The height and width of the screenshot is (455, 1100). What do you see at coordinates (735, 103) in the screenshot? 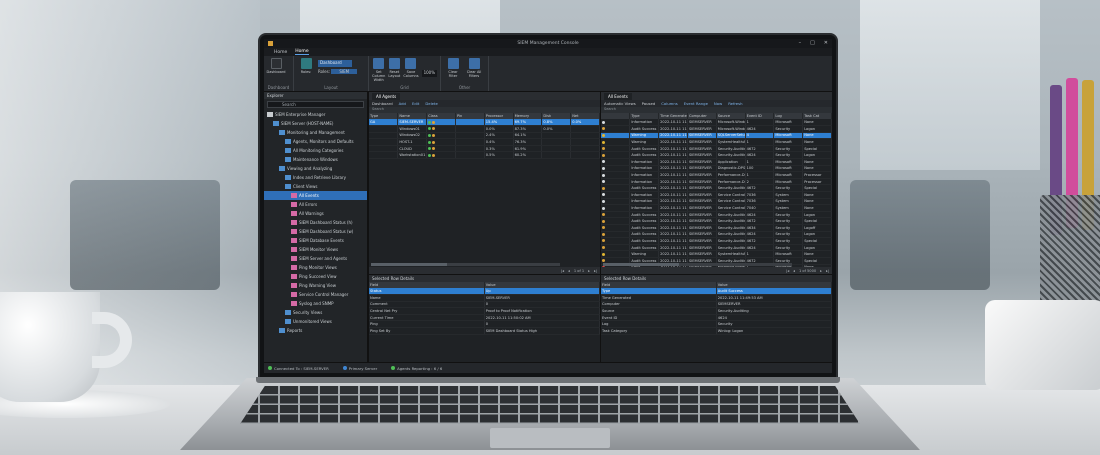
I see `events-toolbar-refresh: Refresh` at bounding box center [735, 103].